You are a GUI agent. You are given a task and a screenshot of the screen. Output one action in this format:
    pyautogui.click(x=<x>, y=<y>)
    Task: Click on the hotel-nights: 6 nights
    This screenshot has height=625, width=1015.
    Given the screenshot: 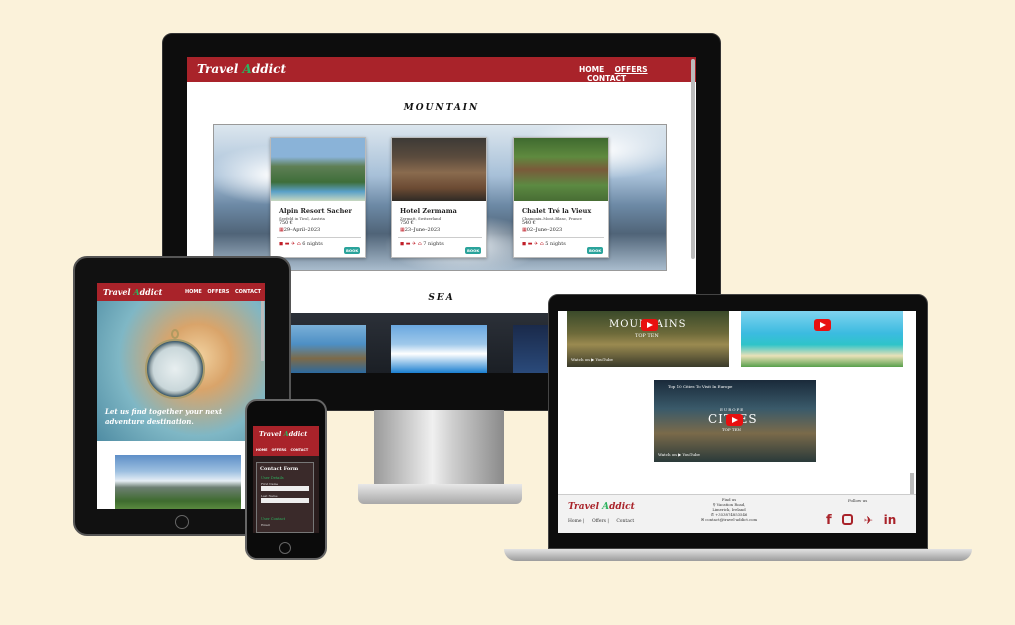 What is the action you would take?
    pyautogui.click(x=312, y=244)
    